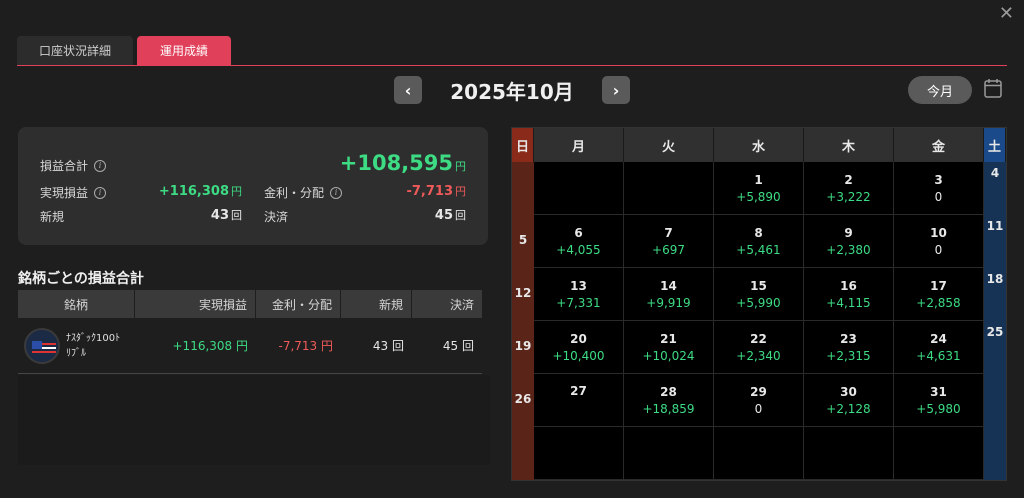 The height and width of the screenshot is (498, 1024). What do you see at coordinates (848, 408) in the screenshot?
I see `day-pl: +2,128` at bounding box center [848, 408].